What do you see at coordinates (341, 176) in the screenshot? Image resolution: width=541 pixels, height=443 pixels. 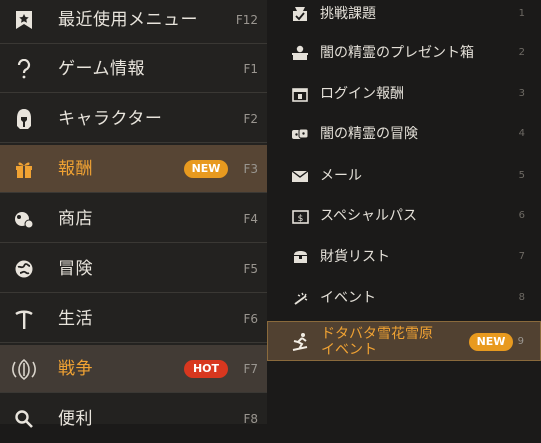 I see `submenu-item-label: メール` at bounding box center [341, 176].